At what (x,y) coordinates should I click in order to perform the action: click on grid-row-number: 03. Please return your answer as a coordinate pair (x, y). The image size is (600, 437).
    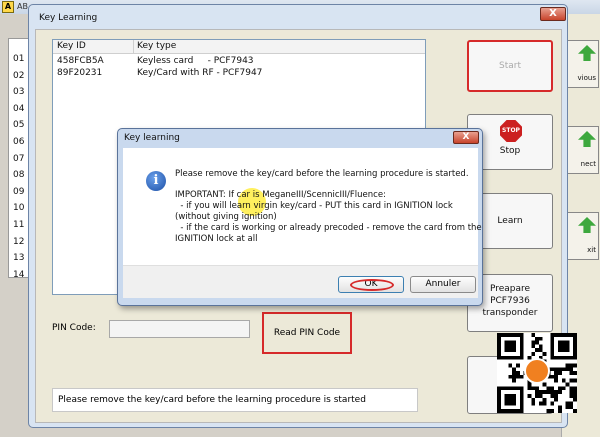
    Looking at the image, I should click on (19, 92).